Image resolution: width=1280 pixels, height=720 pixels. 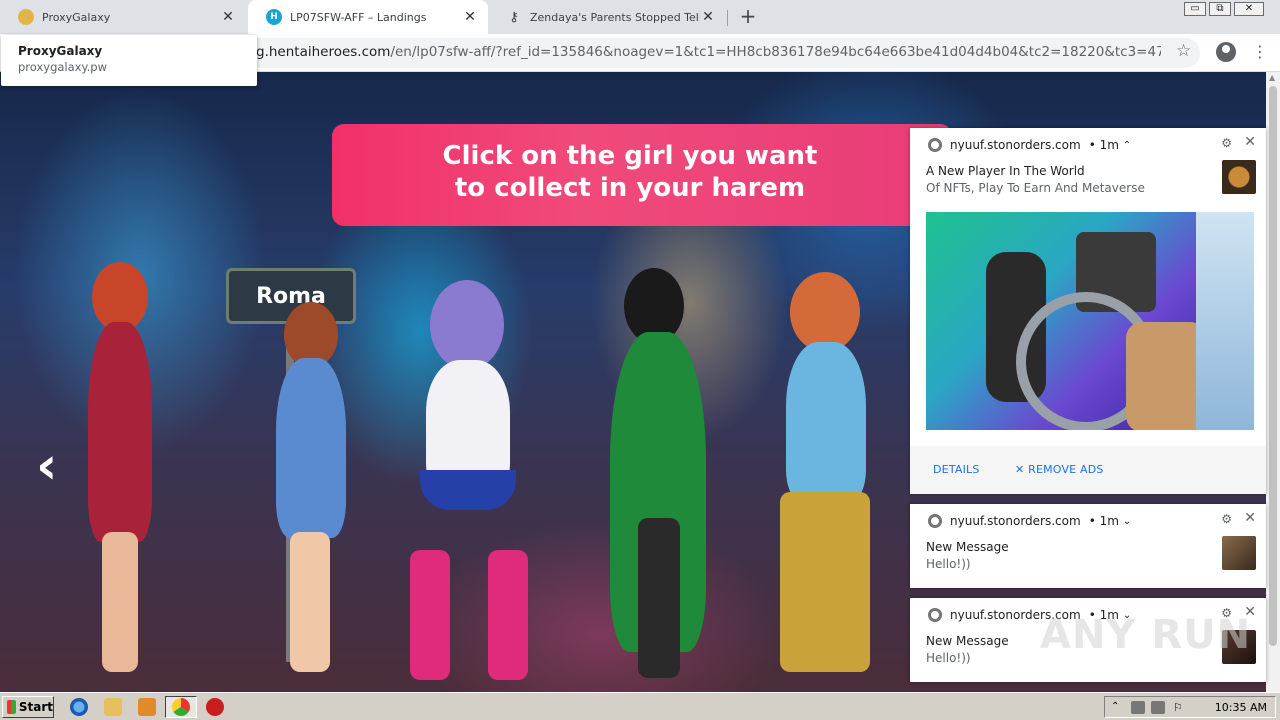 I want to click on hero-stairs, so click(x=1225, y=321).